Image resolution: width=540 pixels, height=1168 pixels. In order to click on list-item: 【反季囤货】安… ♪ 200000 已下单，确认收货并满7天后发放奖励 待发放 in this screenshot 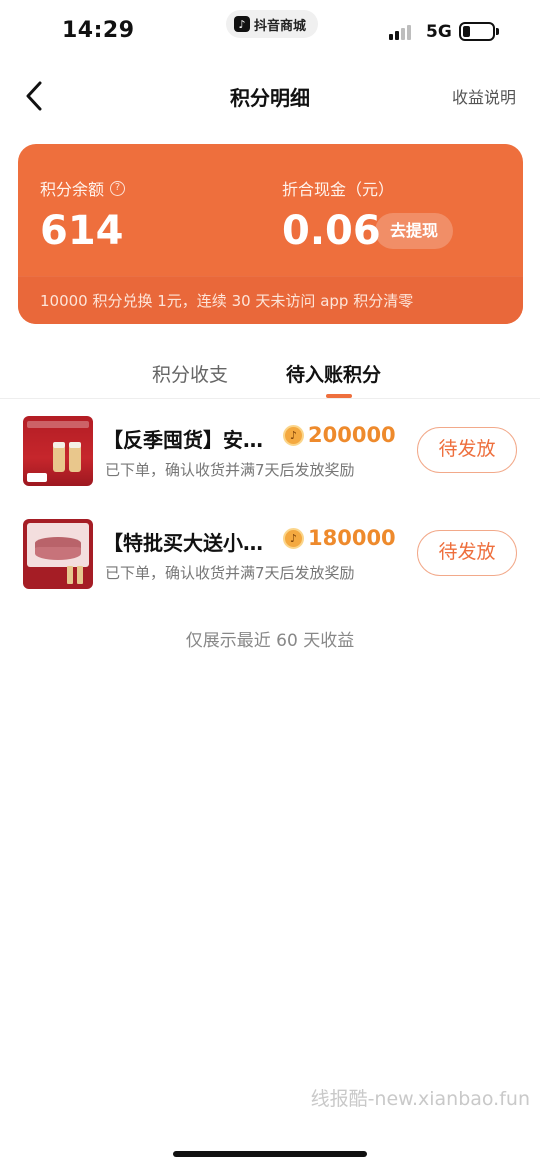, I will do `click(270, 453)`.